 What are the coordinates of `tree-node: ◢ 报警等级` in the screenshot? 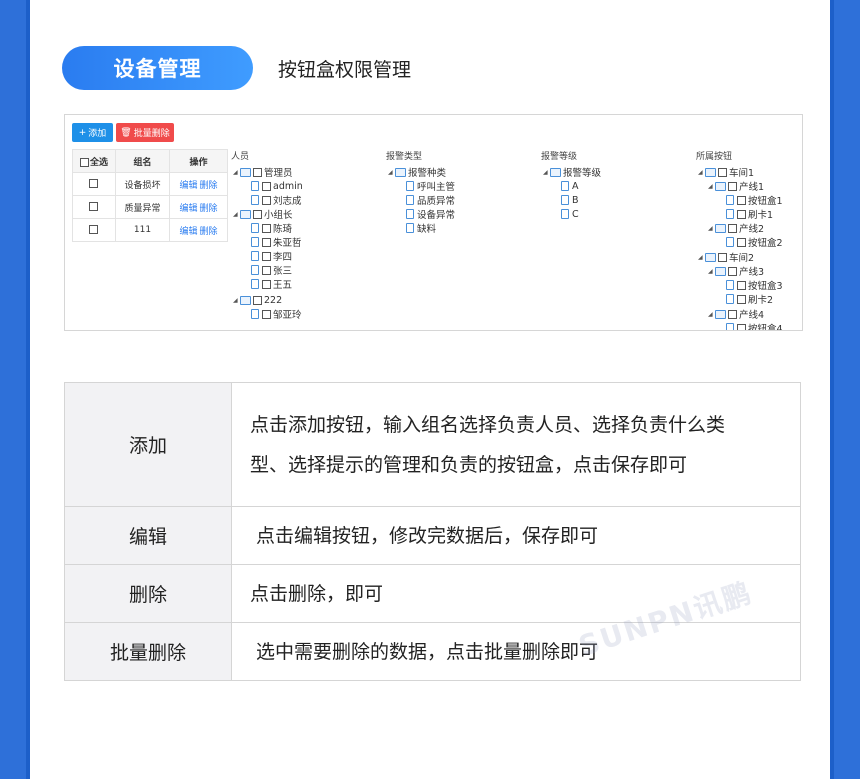 It's located at (572, 172).